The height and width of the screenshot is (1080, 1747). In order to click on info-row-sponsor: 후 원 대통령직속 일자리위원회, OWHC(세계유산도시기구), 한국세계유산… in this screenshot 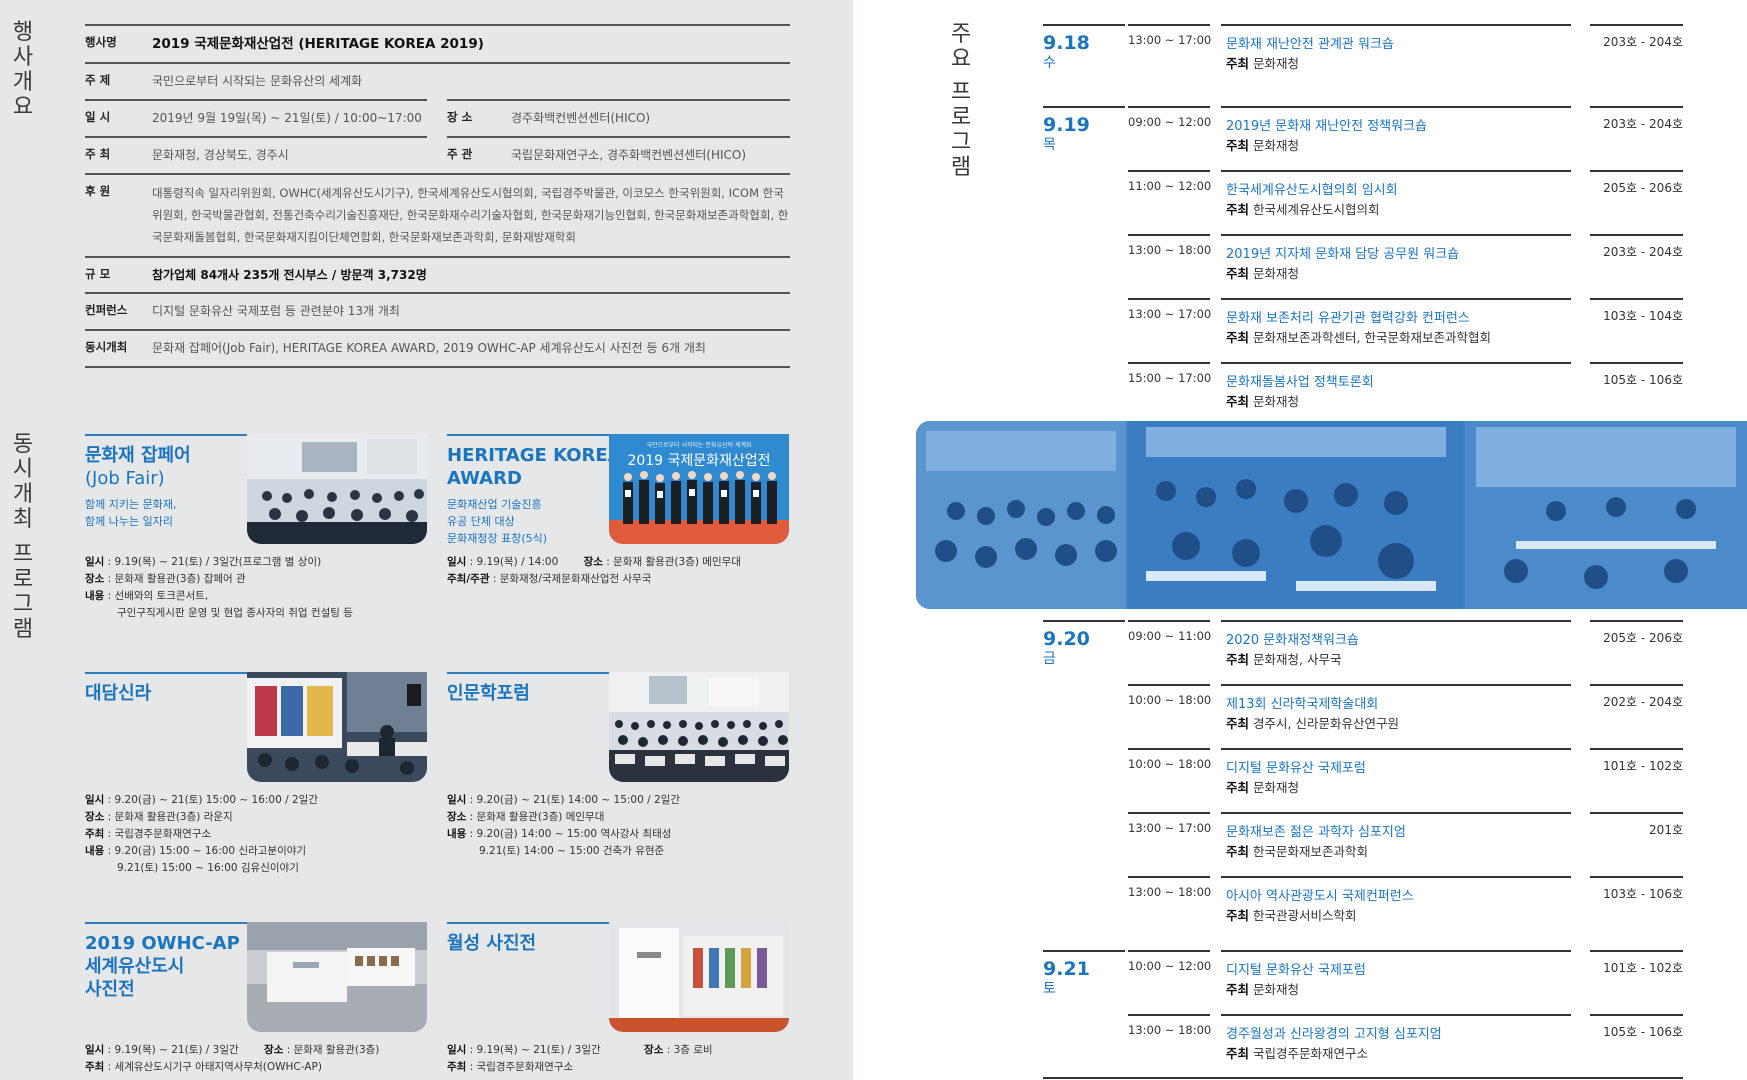, I will do `click(437, 214)`.